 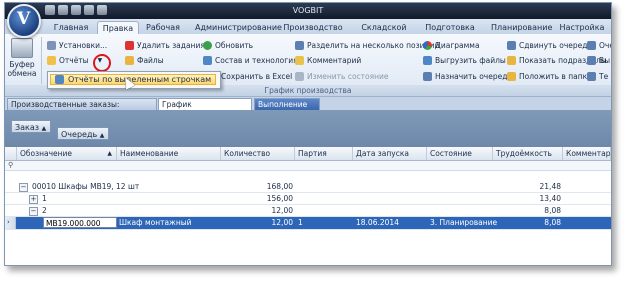 What do you see at coordinates (33, 199) in the screenshot?
I see `expand-icon: +` at bounding box center [33, 199].